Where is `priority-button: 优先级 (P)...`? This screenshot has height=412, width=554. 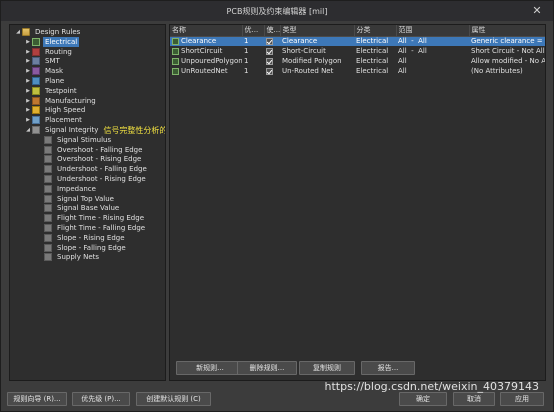
priority-button: 优先级 (P)... is located at coordinates (101, 399).